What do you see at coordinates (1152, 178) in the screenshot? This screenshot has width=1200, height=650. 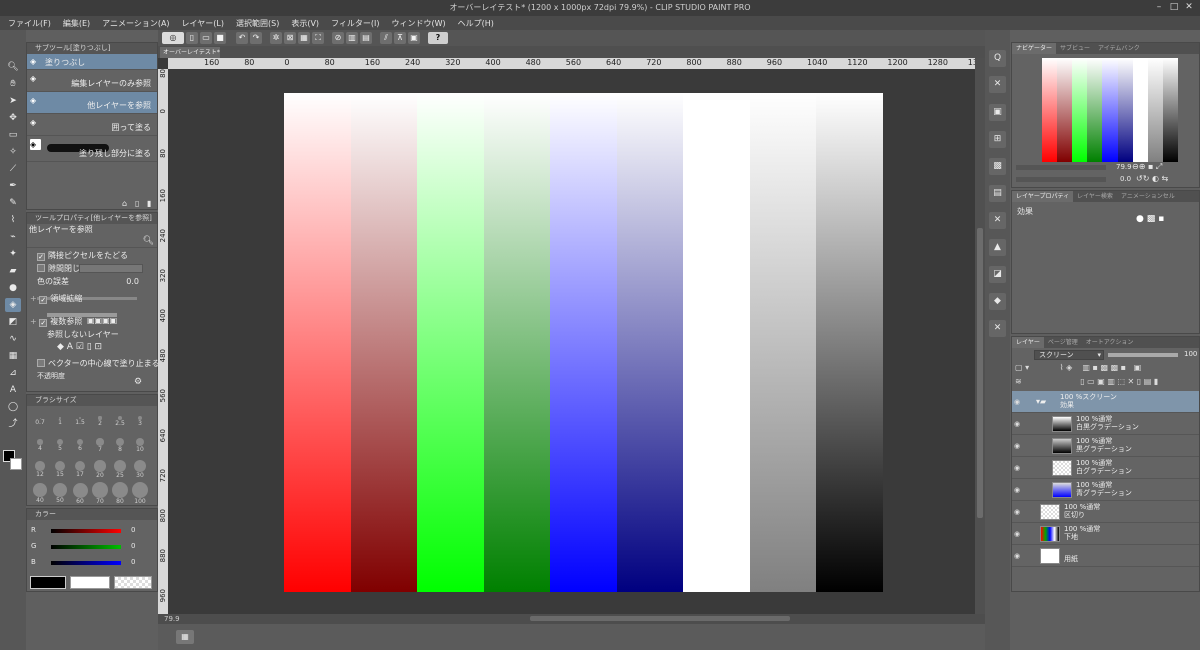 I see `navigator-rotate-buttons: ↺↻ ◐ ⇆` at bounding box center [1152, 178].